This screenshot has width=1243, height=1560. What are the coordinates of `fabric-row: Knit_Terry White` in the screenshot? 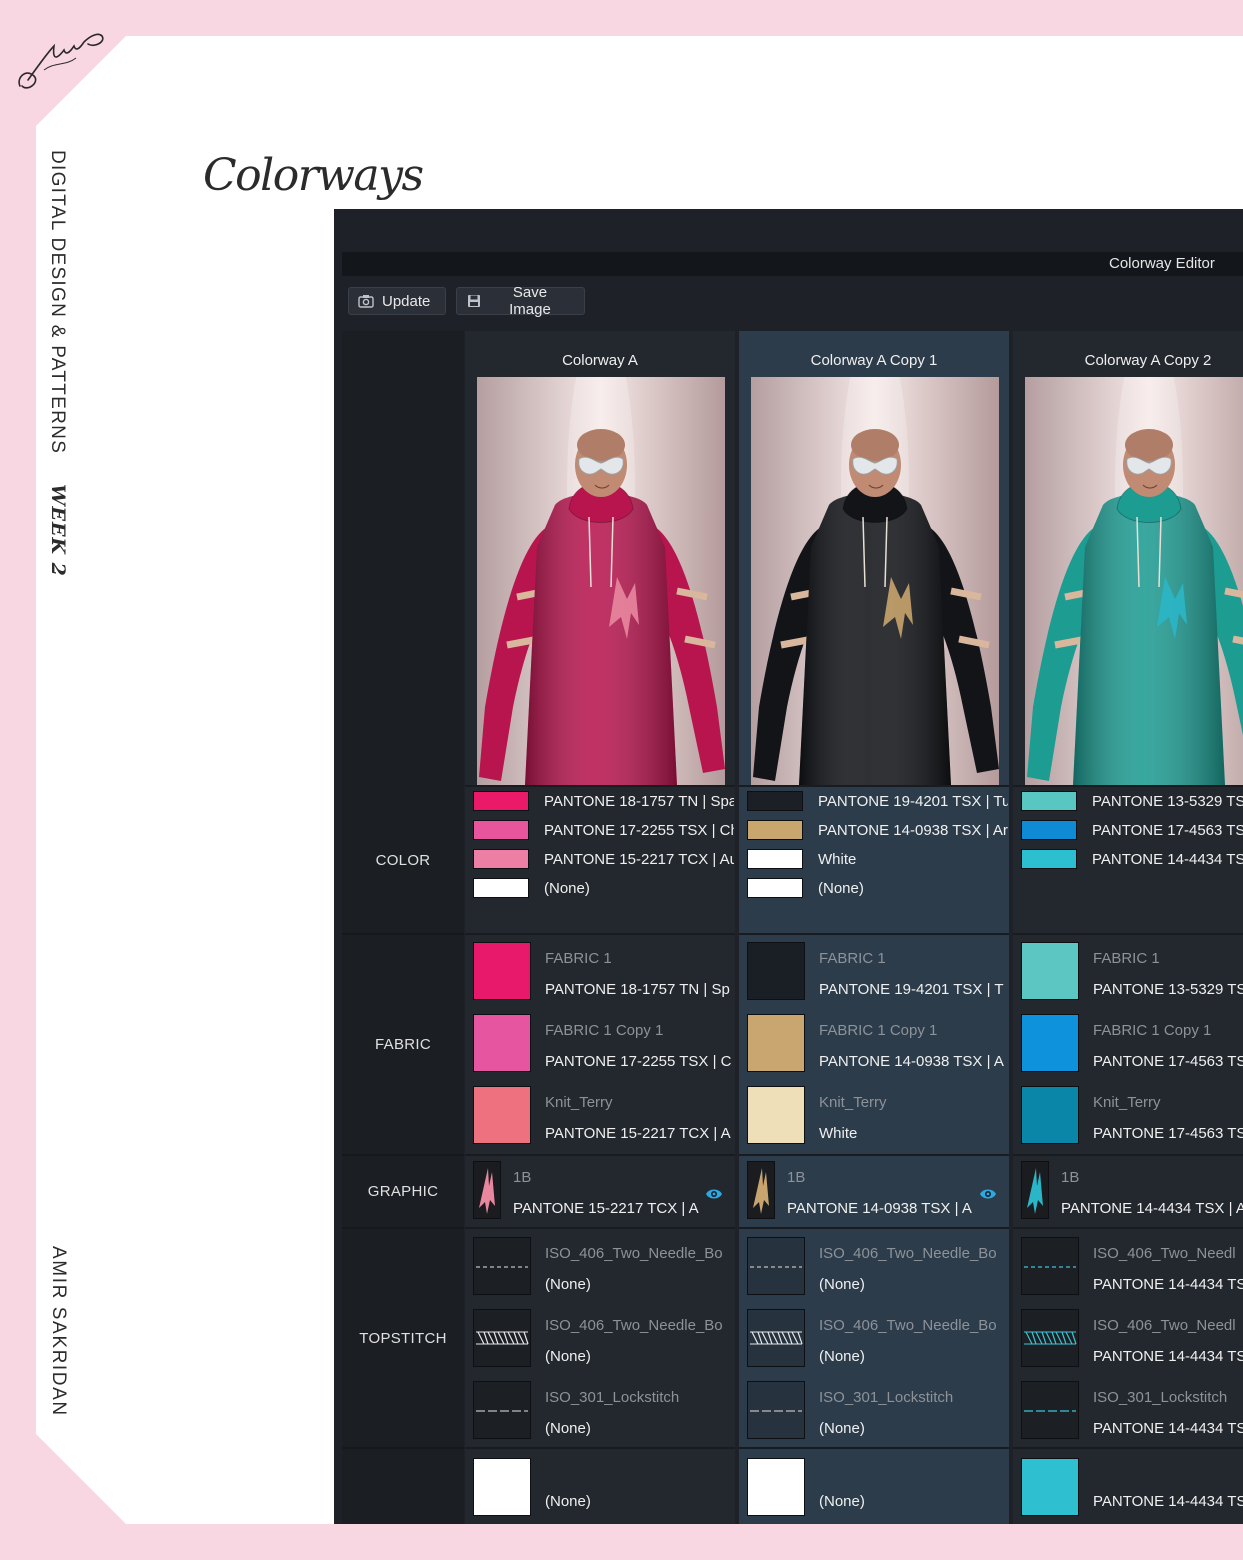 It's located at (878, 1117).